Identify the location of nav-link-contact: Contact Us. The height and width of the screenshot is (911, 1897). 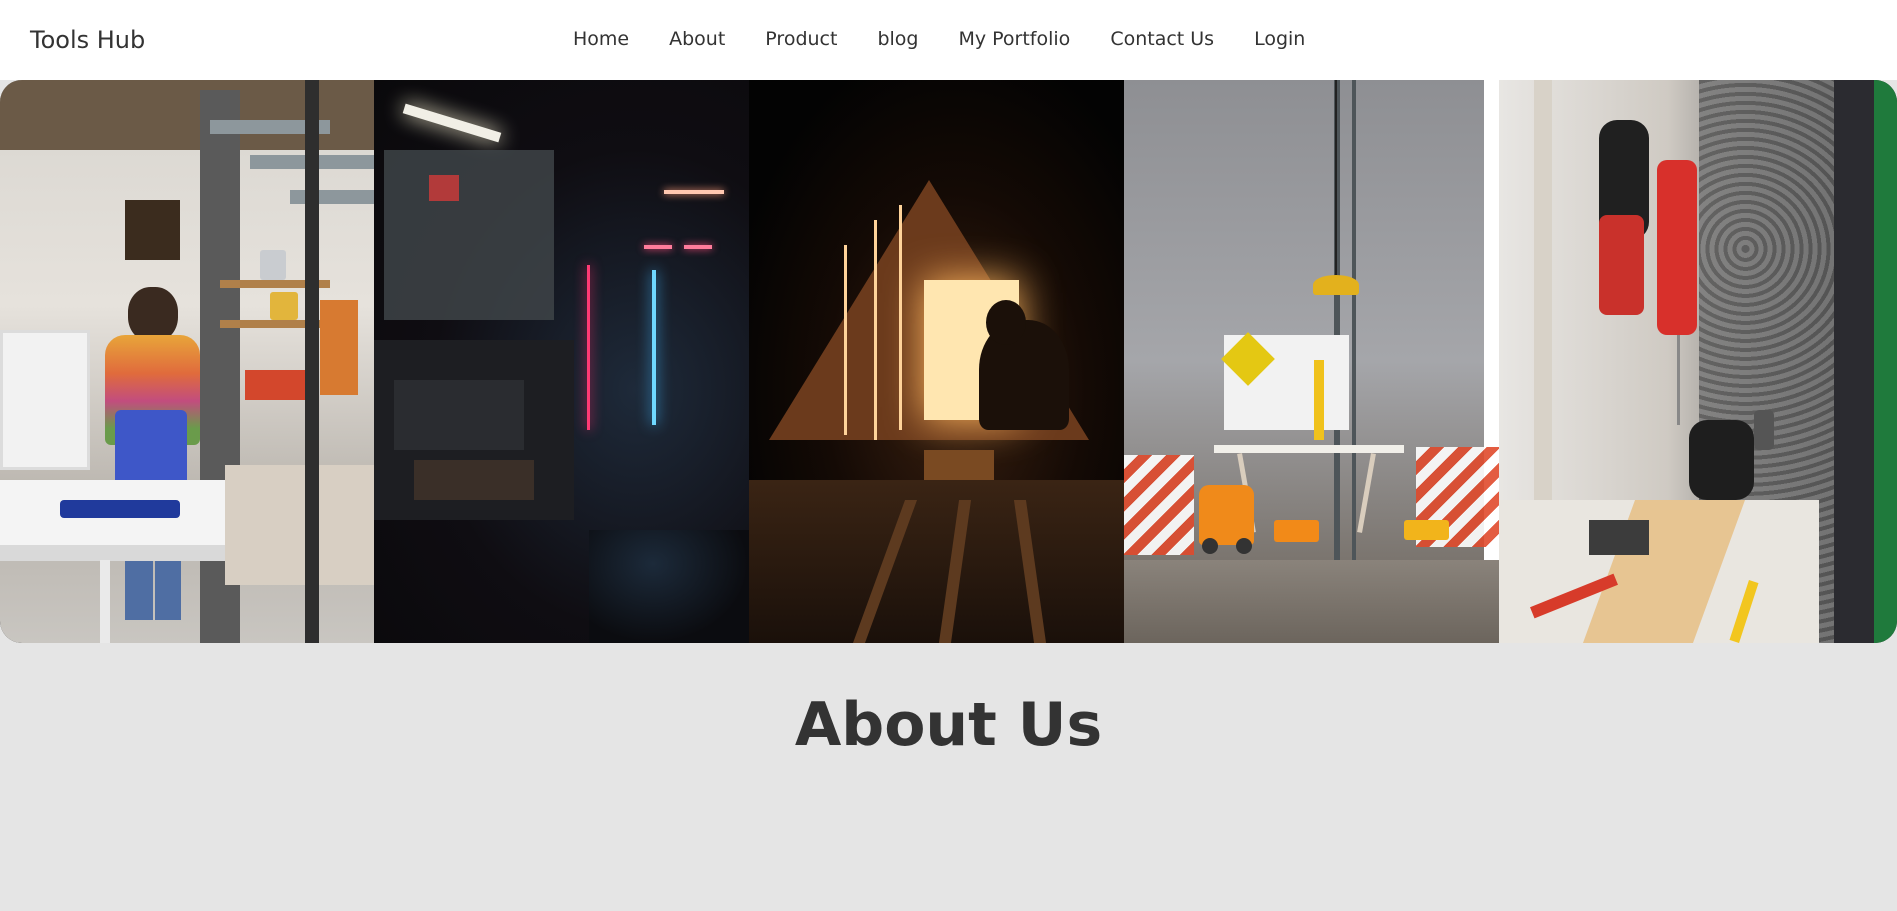
(1162, 39).